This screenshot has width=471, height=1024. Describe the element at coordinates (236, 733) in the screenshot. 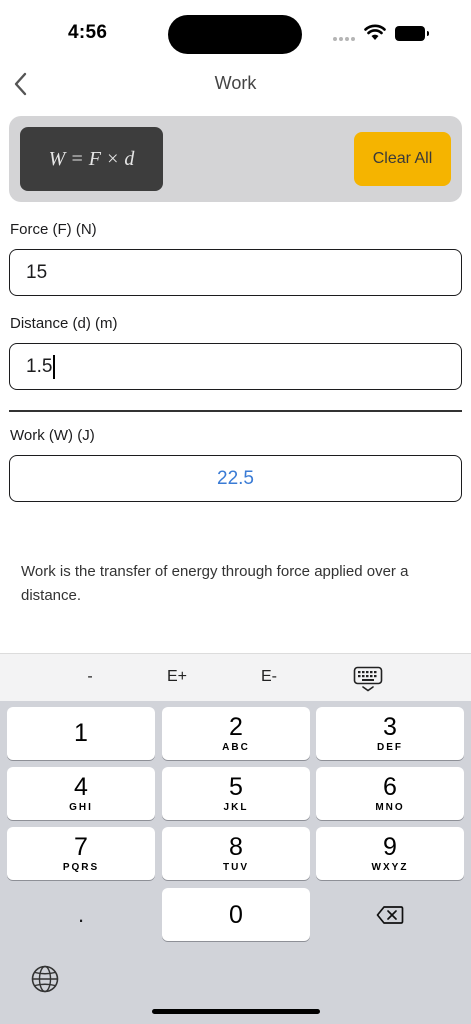

I see `key-2: 2 ABC` at that location.